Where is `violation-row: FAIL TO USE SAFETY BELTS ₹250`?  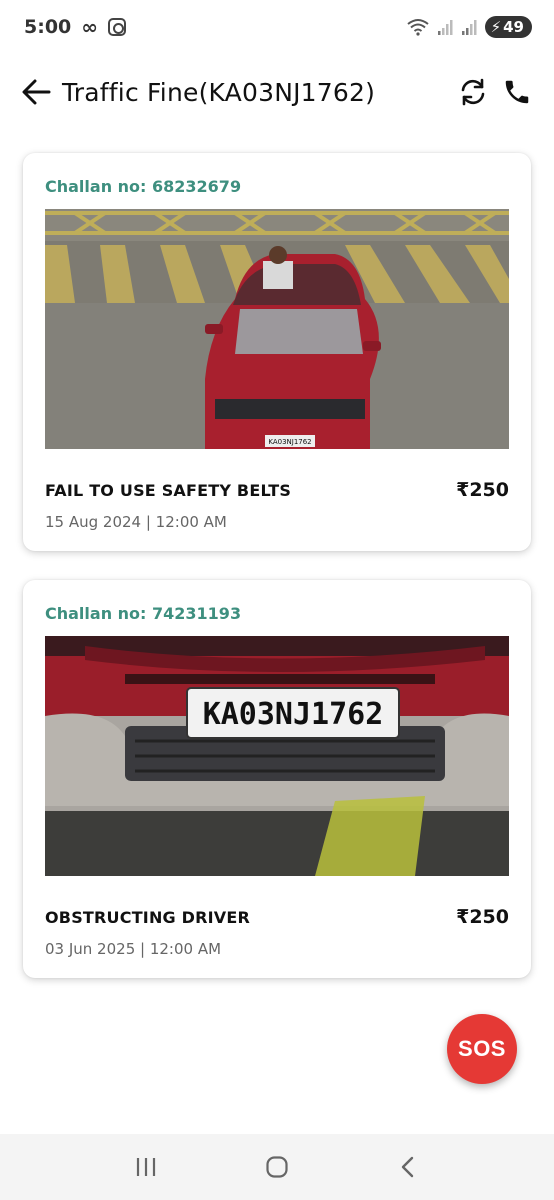 violation-row: FAIL TO USE SAFETY BELTS ₹250 is located at coordinates (277, 490).